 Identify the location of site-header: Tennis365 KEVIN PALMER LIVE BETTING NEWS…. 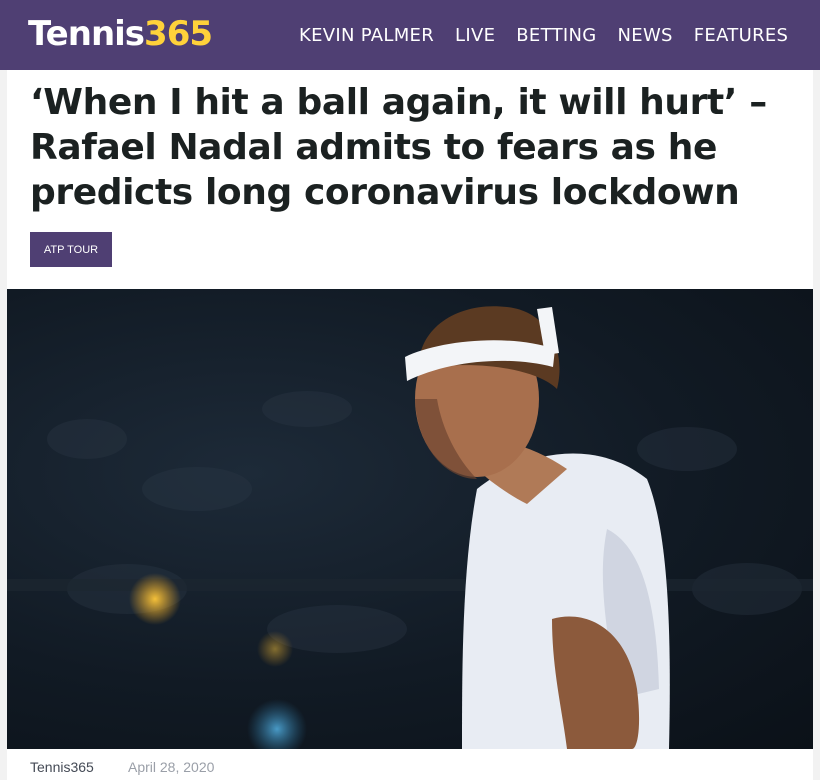
(410, 35).